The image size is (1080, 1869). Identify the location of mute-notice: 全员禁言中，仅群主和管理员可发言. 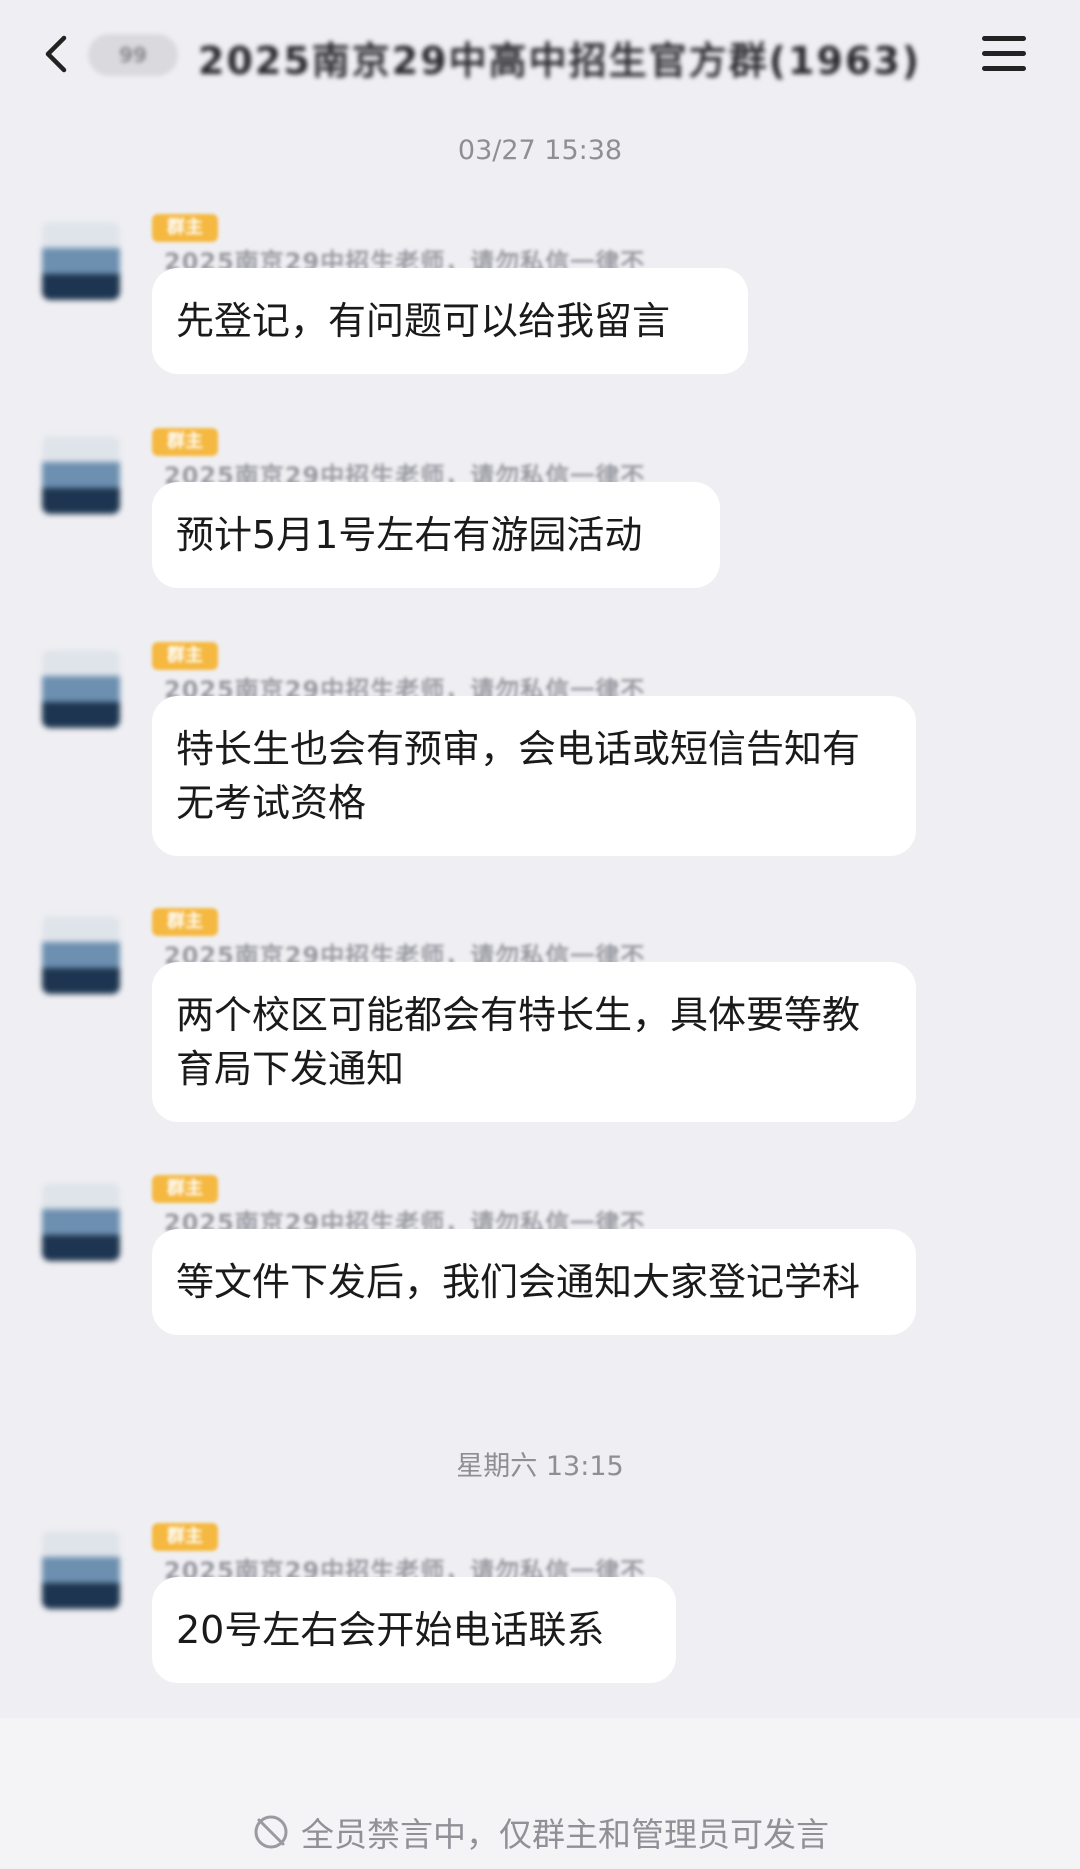
(540, 1832).